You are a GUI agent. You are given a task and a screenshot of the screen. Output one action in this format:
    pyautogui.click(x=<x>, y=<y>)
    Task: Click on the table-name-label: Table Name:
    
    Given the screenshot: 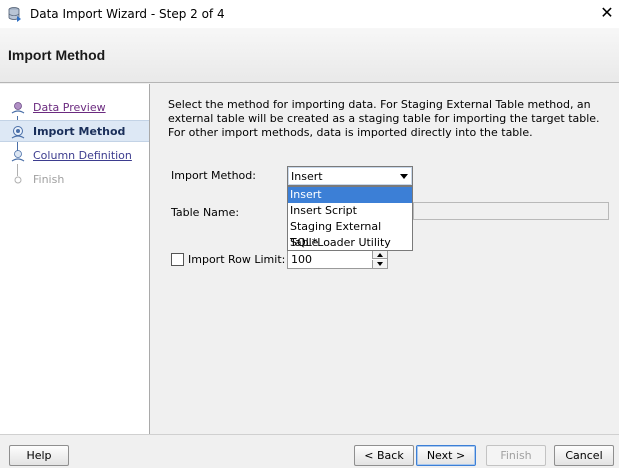 What is the action you would take?
    pyautogui.click(x=205, y=212)
    